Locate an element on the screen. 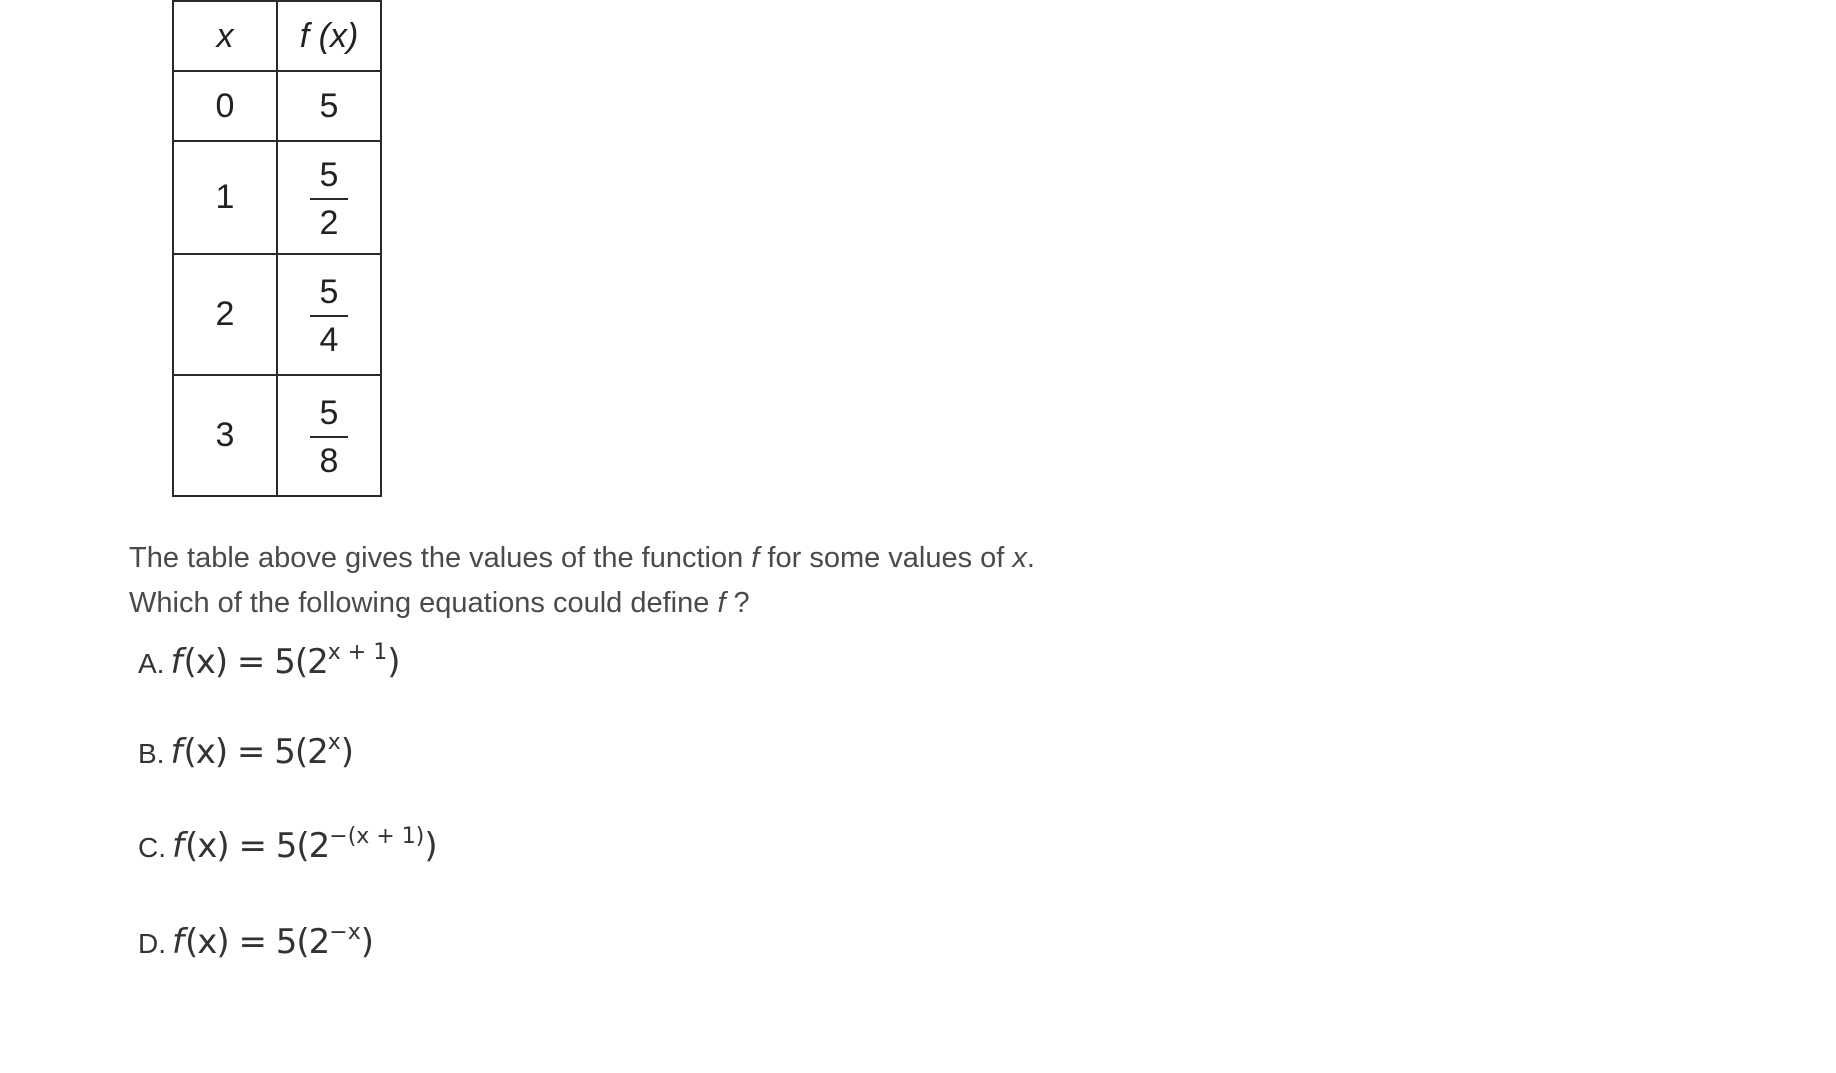 This screenshot has height=1073, width=1836. fraction-denominator: 8 is located at coordinates (329, 460).